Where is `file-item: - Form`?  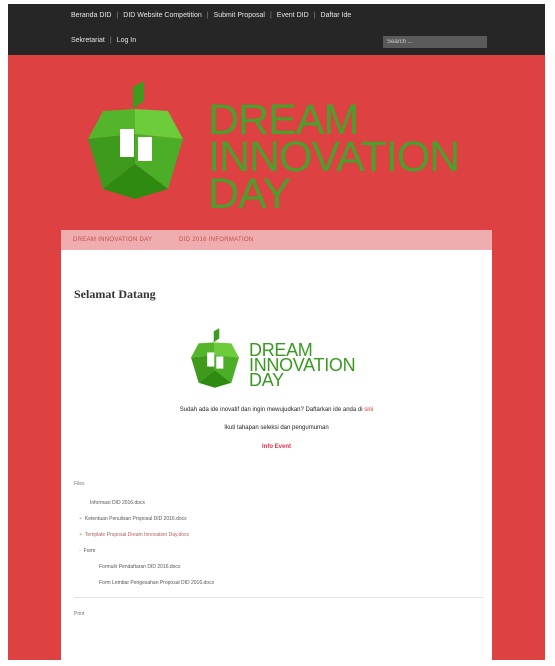 file-item: - Form is located at coordinates (87, 551).